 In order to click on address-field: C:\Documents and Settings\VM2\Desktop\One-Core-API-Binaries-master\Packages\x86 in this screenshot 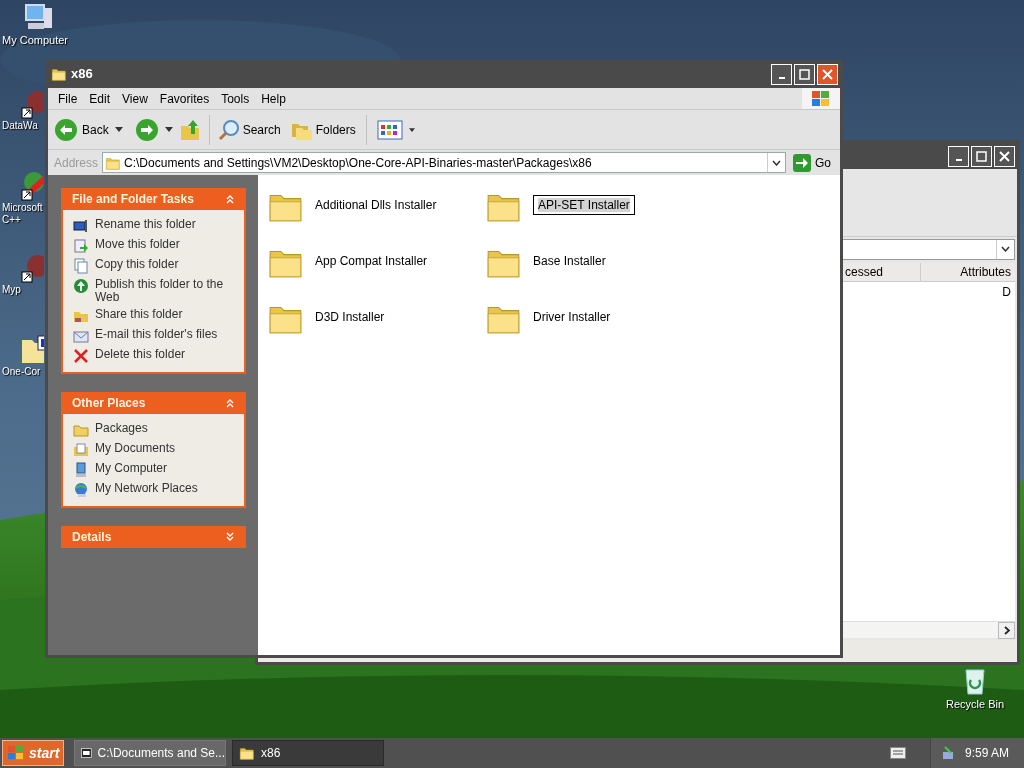, I will do `click(444, 162)`.